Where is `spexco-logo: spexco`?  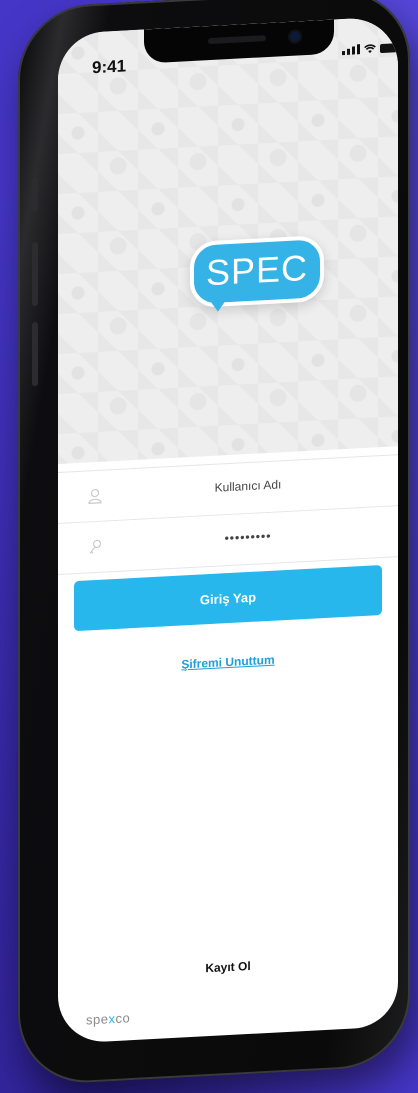
spexco-logo: spexco is located at coordinates (108, 1018).